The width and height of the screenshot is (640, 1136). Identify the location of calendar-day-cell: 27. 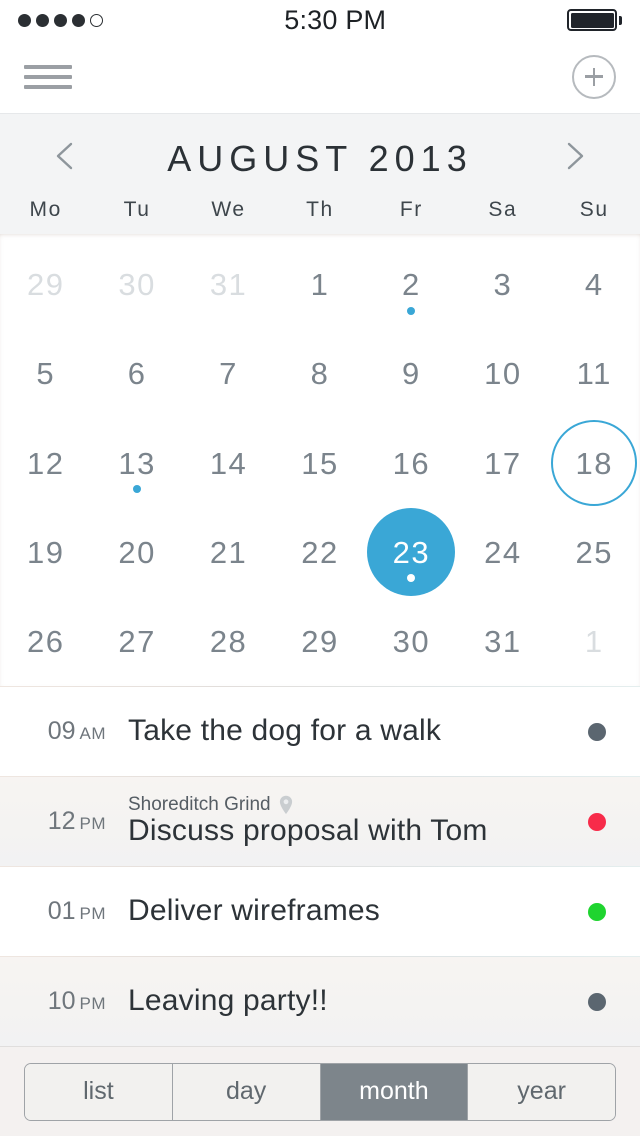
(136, 641).